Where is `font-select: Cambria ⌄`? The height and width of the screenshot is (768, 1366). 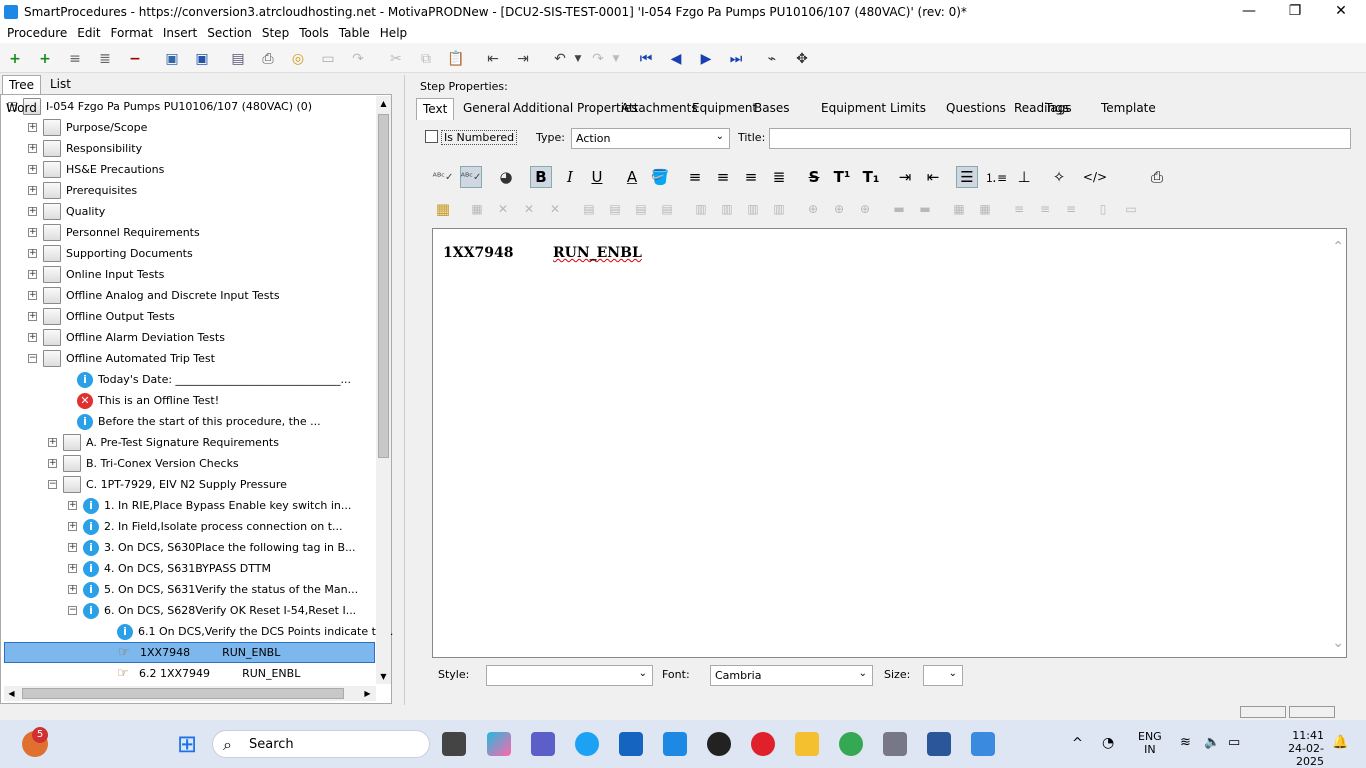
font-select: Cambria ⌄ is located at coordinates (791, 675).